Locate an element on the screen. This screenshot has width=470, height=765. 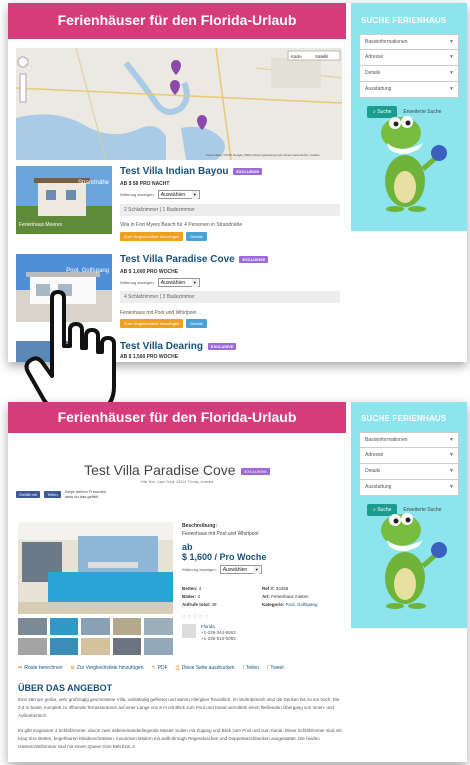
listing-price: AB $ 1,500 PRO WOCHE is located at coordinates (149, 357).